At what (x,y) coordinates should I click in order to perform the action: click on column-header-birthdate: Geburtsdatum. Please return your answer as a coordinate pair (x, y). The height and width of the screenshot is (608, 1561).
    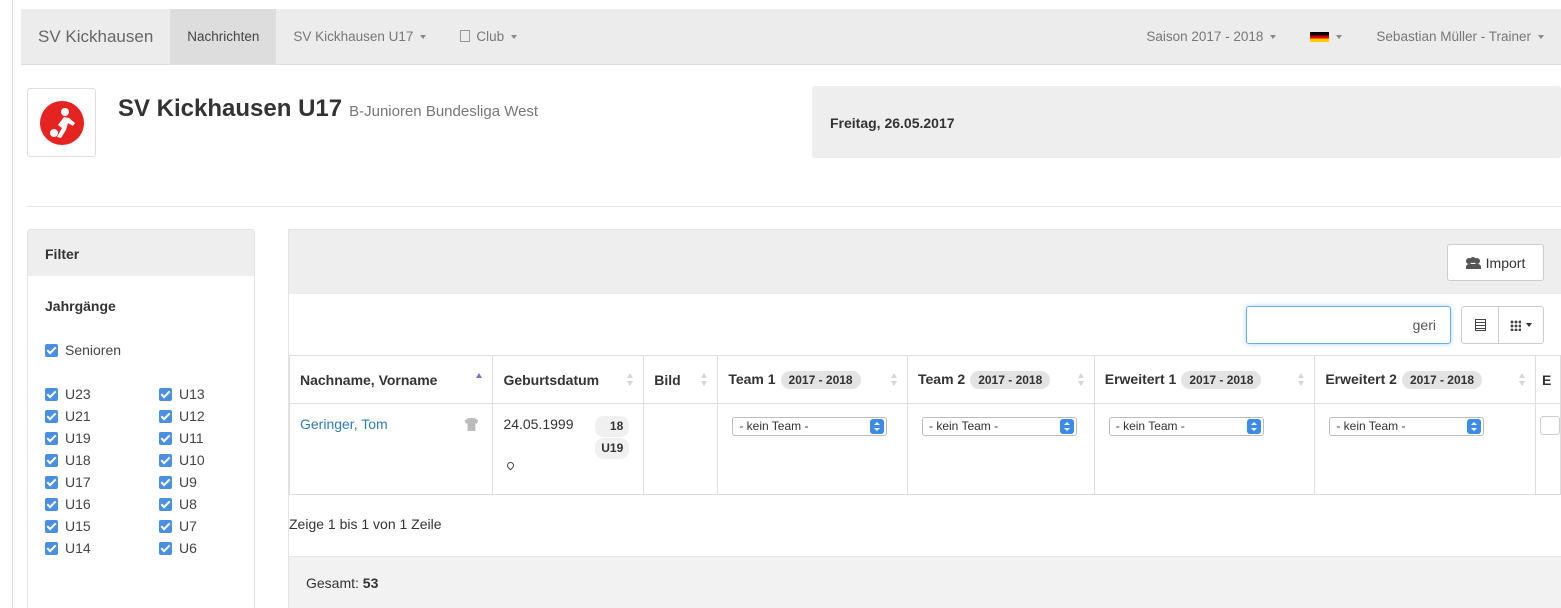
    Looking at the image, I should click on (568, 379).